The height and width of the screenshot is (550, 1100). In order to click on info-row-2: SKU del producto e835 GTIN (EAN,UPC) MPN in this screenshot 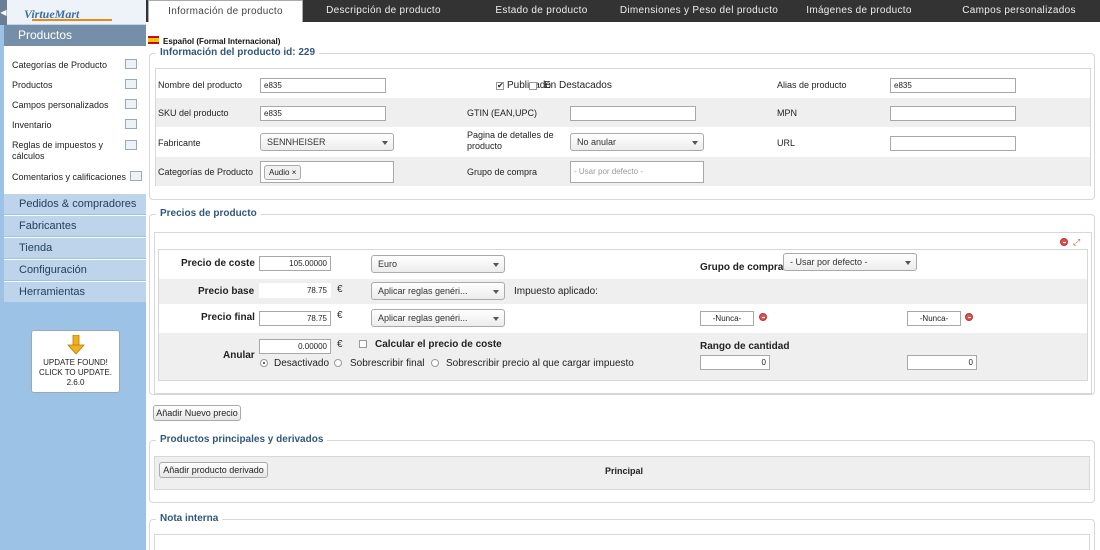, I will do `click(623, 112)`.